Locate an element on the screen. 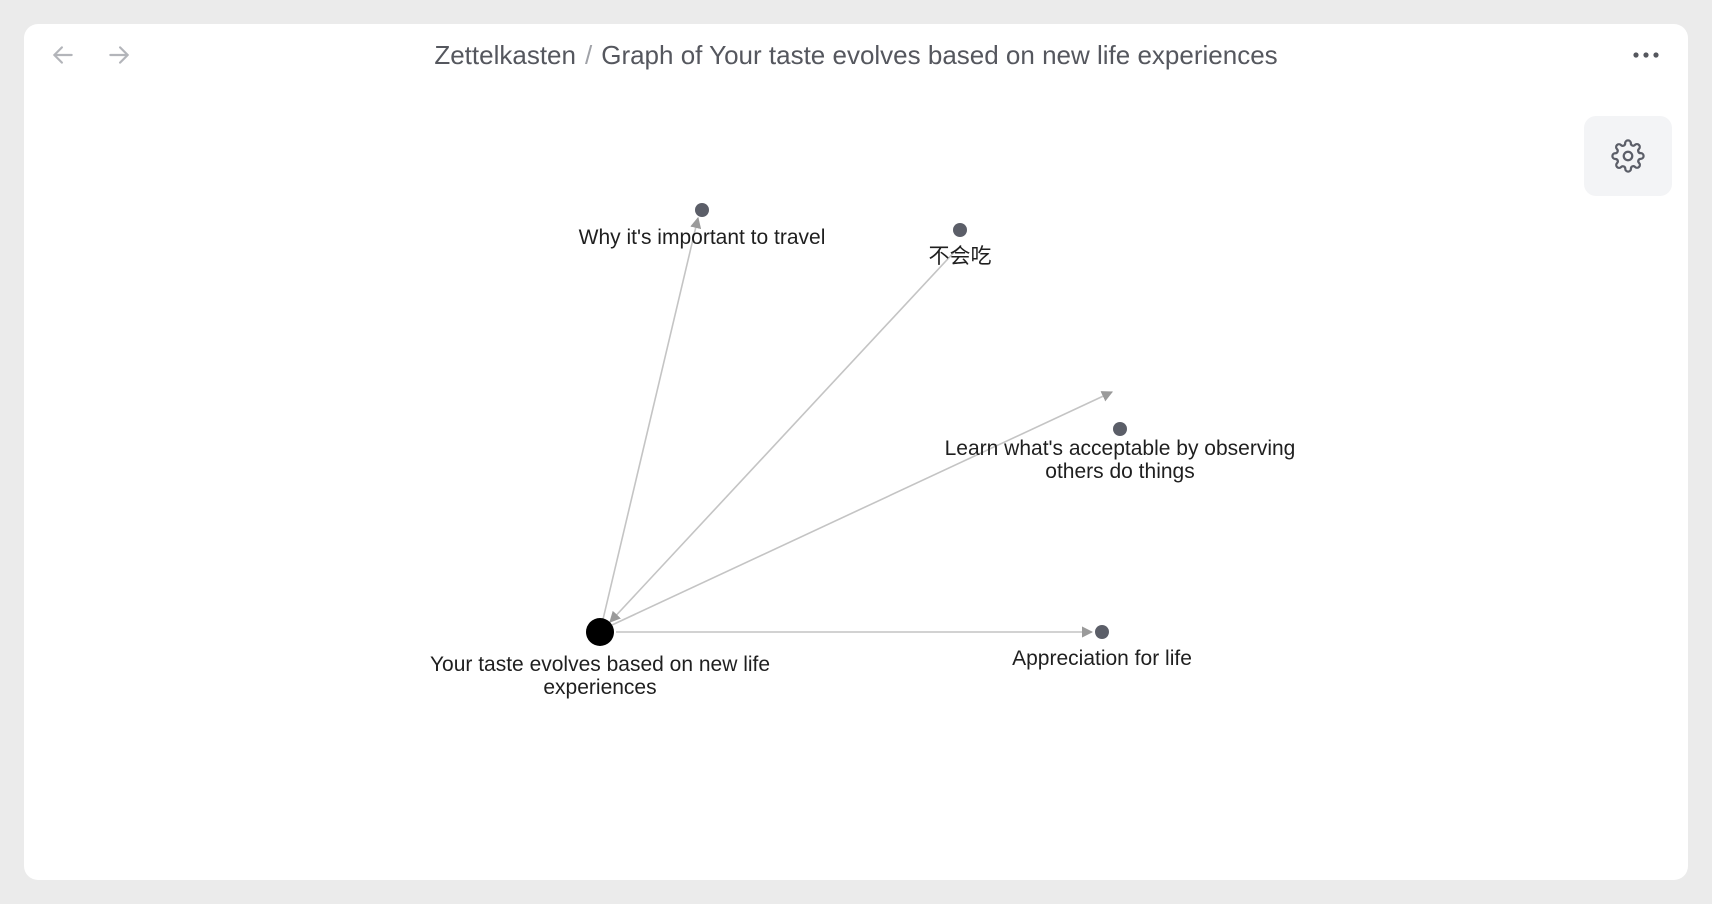 The height and width of the screenshot is (904, 1712). graph-edge-buhuichi is located at coordinates (784, 435).